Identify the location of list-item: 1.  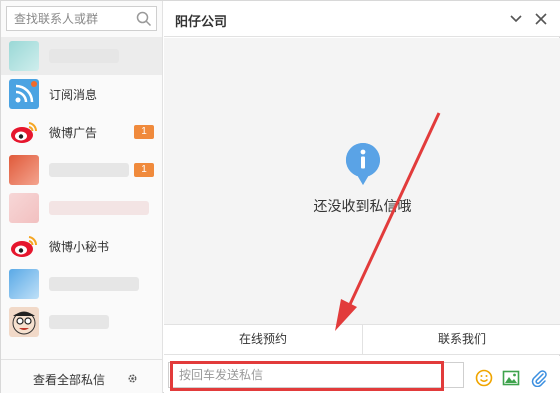
(81, 170).